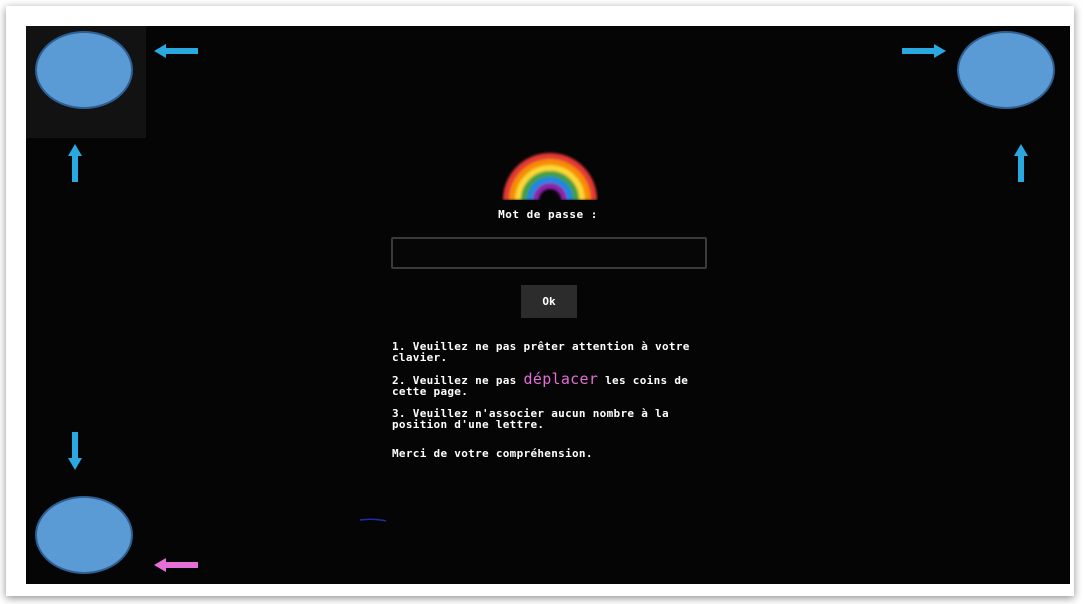 This screenshot has height=604, width=1084. Describe the element at coordinates (924, 51) in the screenshot. I see `arrow-right-icon` at that location.